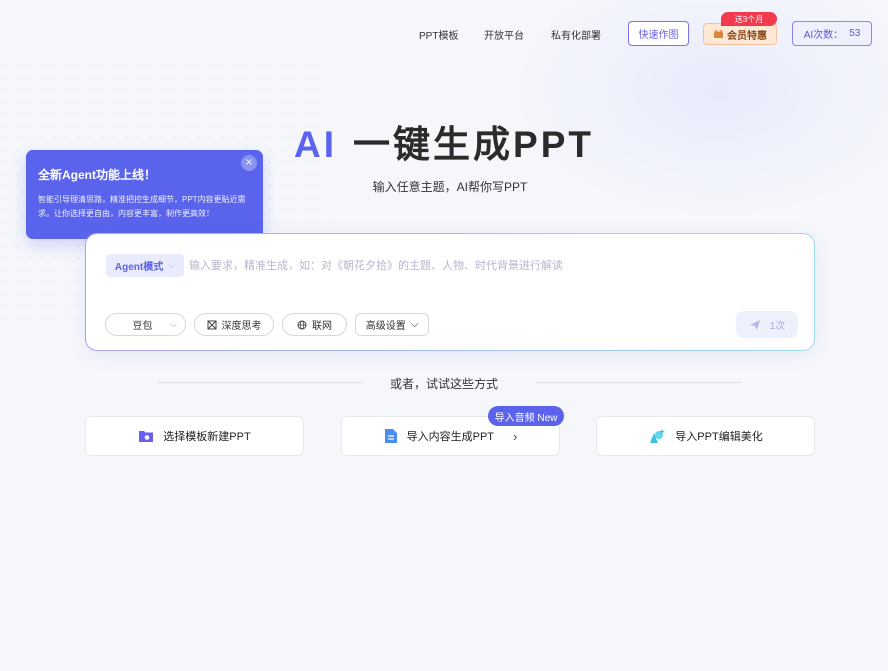 This screenshot has height=671, width=888. What do you see at coordinates (823, 35) in the screenshot?
I see `ai-count-label: AI次数：` at bounding box center [823, 35].